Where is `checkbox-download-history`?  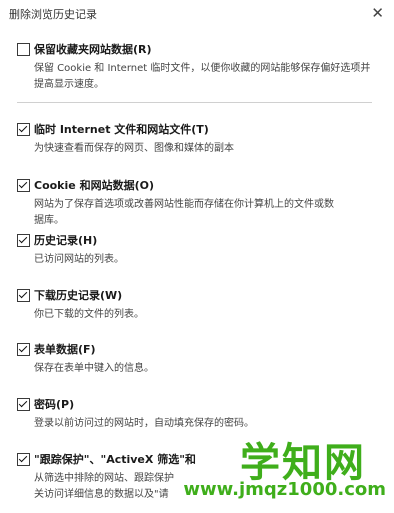 checkbox-download-history is located at coordinates (23, 295).